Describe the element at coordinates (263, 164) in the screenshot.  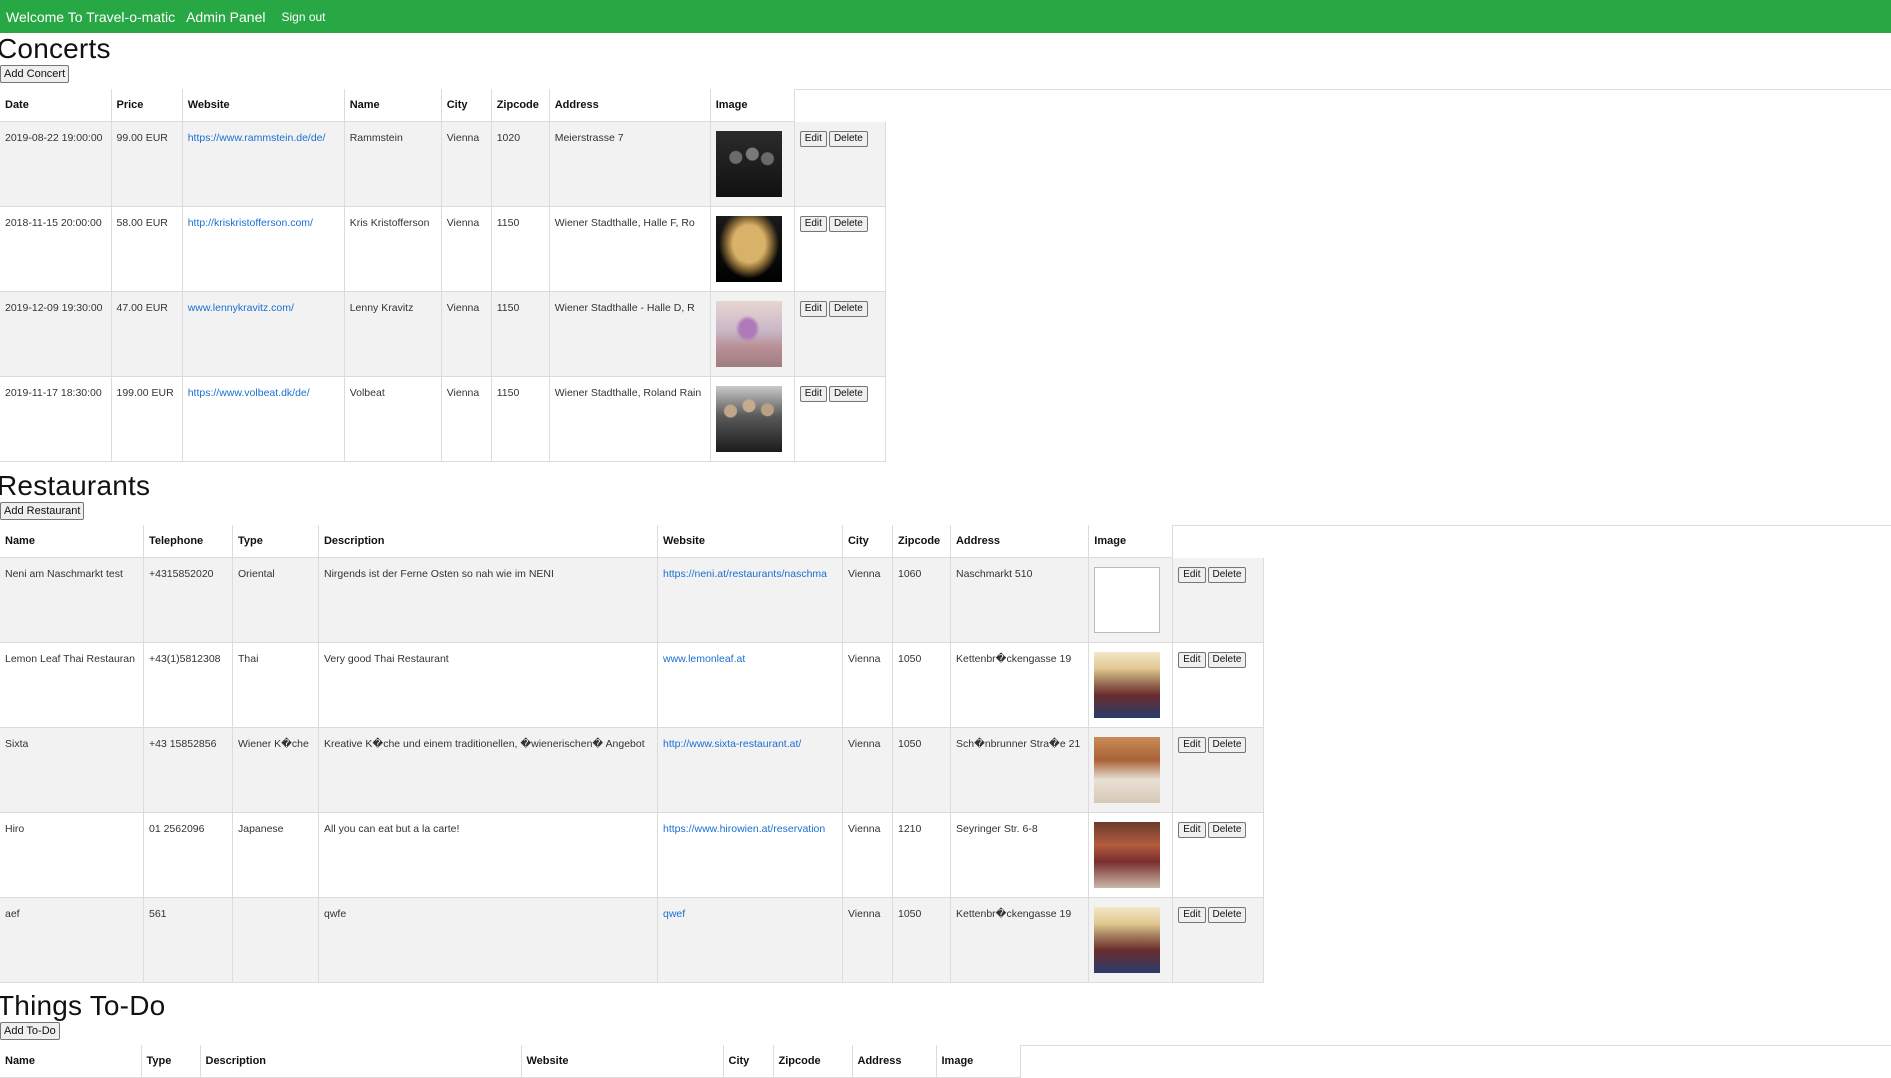
I see `website-cell: https://www.rammstein.de/de/` at that location.